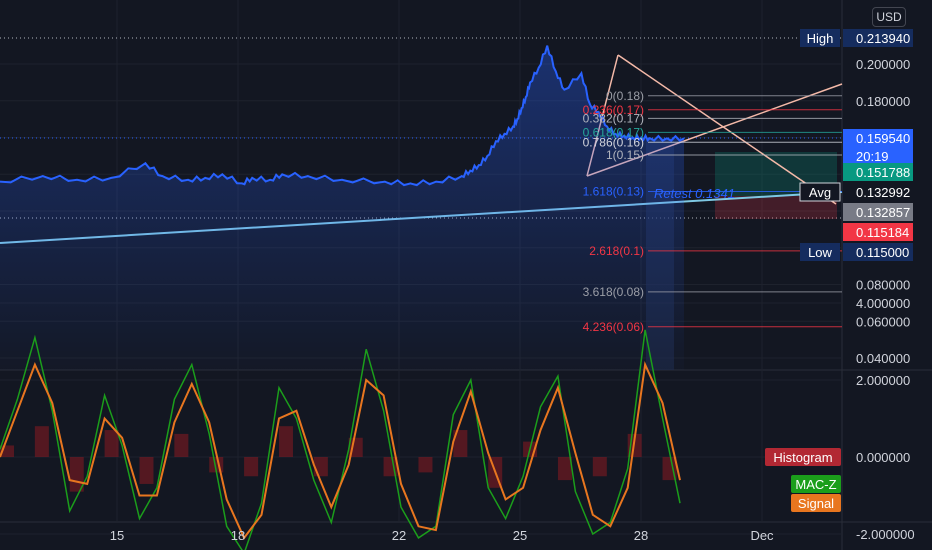  I want to click on price-axis-tick: 0.080000, so click(883, 285).